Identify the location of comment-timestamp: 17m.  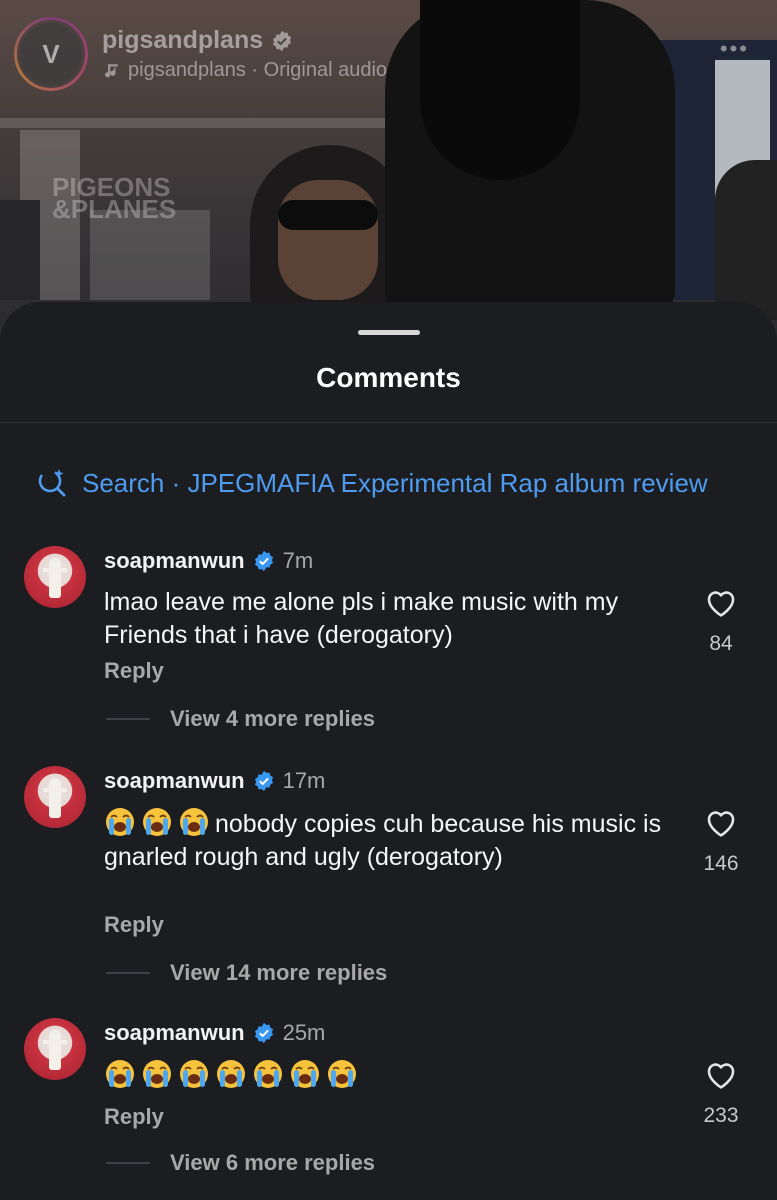
(304, 780).